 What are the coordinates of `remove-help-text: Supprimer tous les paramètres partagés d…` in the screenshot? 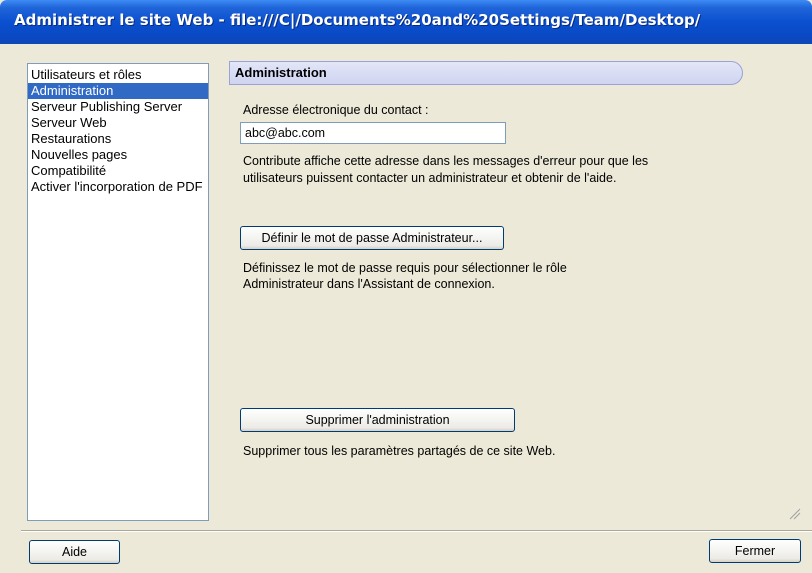 It's located at (399, 451).